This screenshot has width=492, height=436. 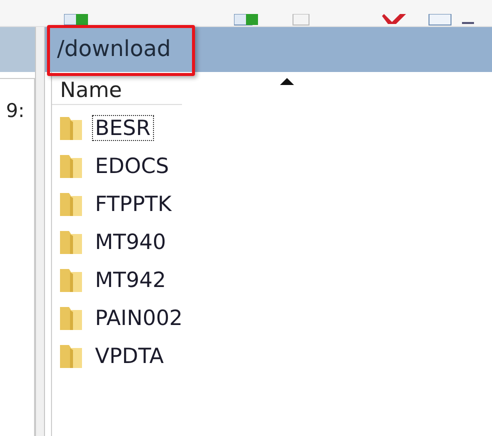 What do you see at coordinates (131, 280) in the screenshot?
I see `folder-name: MT942` at bounding box center [131, 280].